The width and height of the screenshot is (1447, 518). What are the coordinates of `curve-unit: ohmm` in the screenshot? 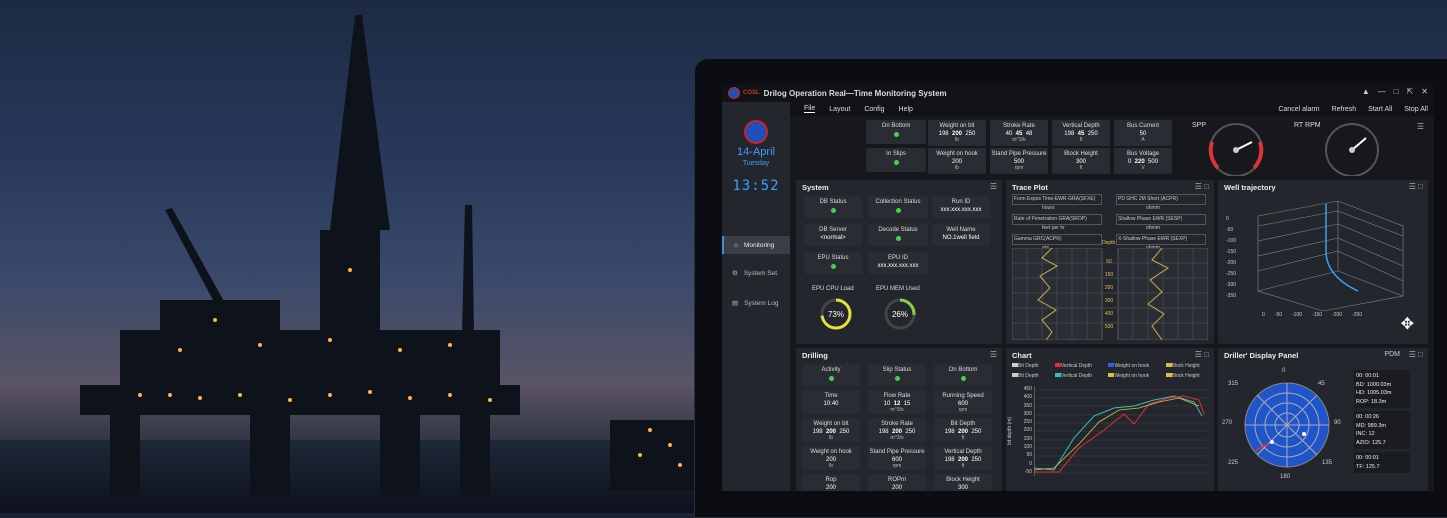 It's located at (1153, 228).